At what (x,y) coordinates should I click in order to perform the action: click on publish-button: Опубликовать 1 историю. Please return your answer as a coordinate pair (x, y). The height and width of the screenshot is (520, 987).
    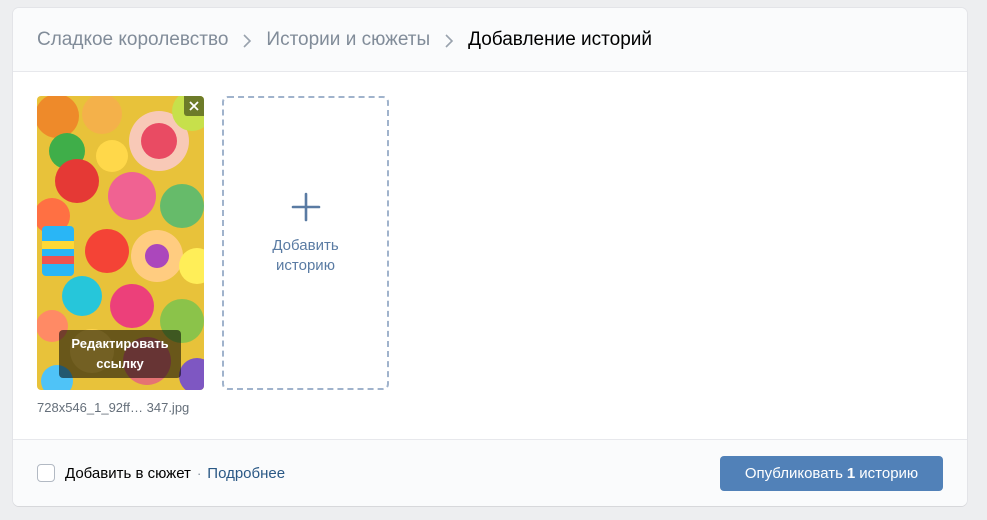
    Looking at the image, I should click on (831, 473).